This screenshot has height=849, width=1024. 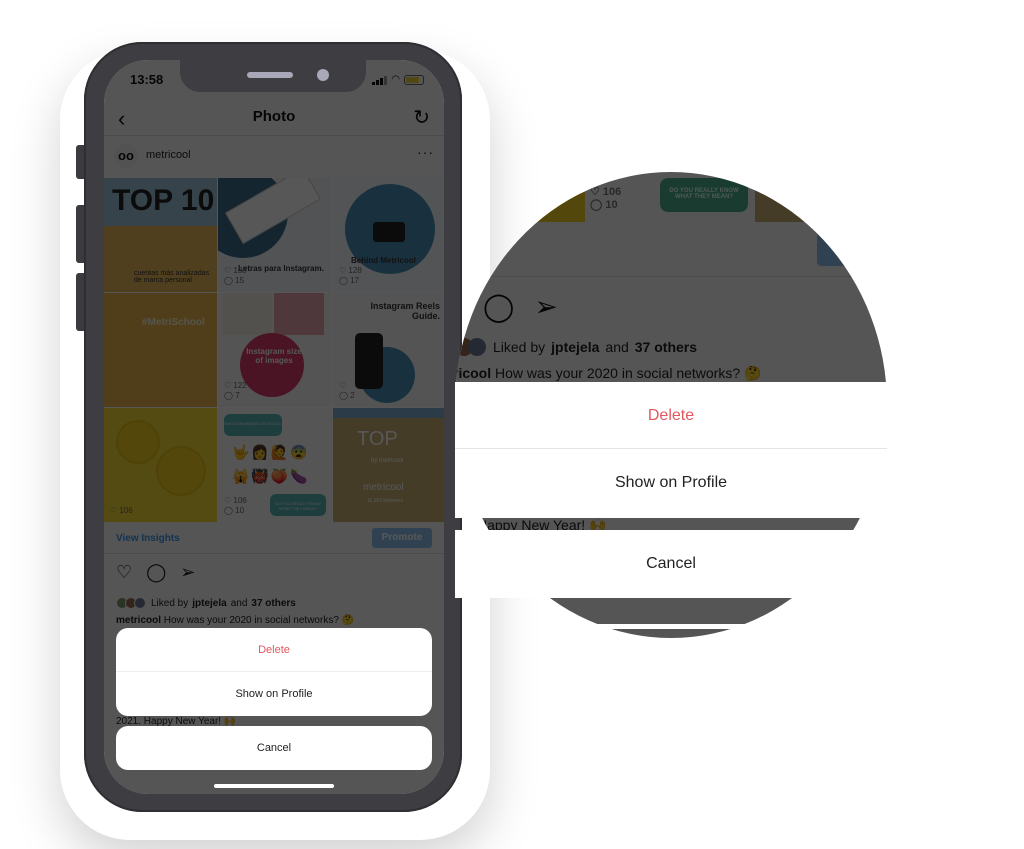 What do you see at coordinates (402, 538) in the screenshot?
I see `promote-button: Promote` at bounding box center [402, 538].